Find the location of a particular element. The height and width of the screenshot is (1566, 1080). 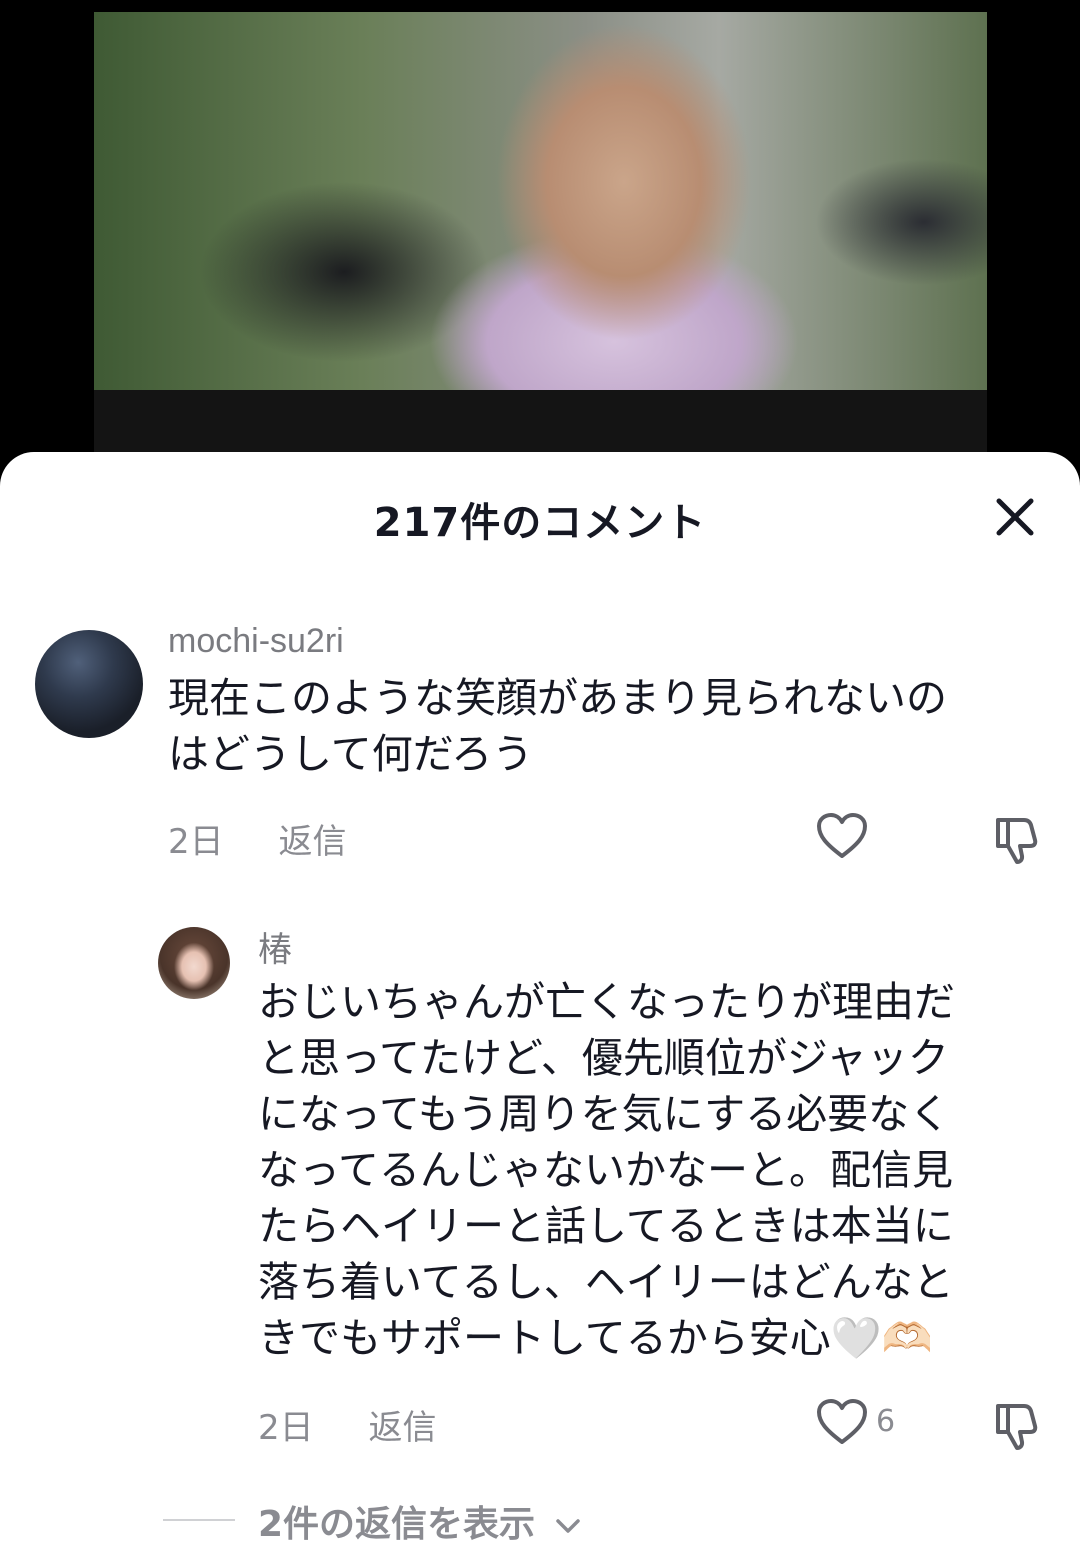

reply-age: 2日 is located at coordinates (286, 1428).